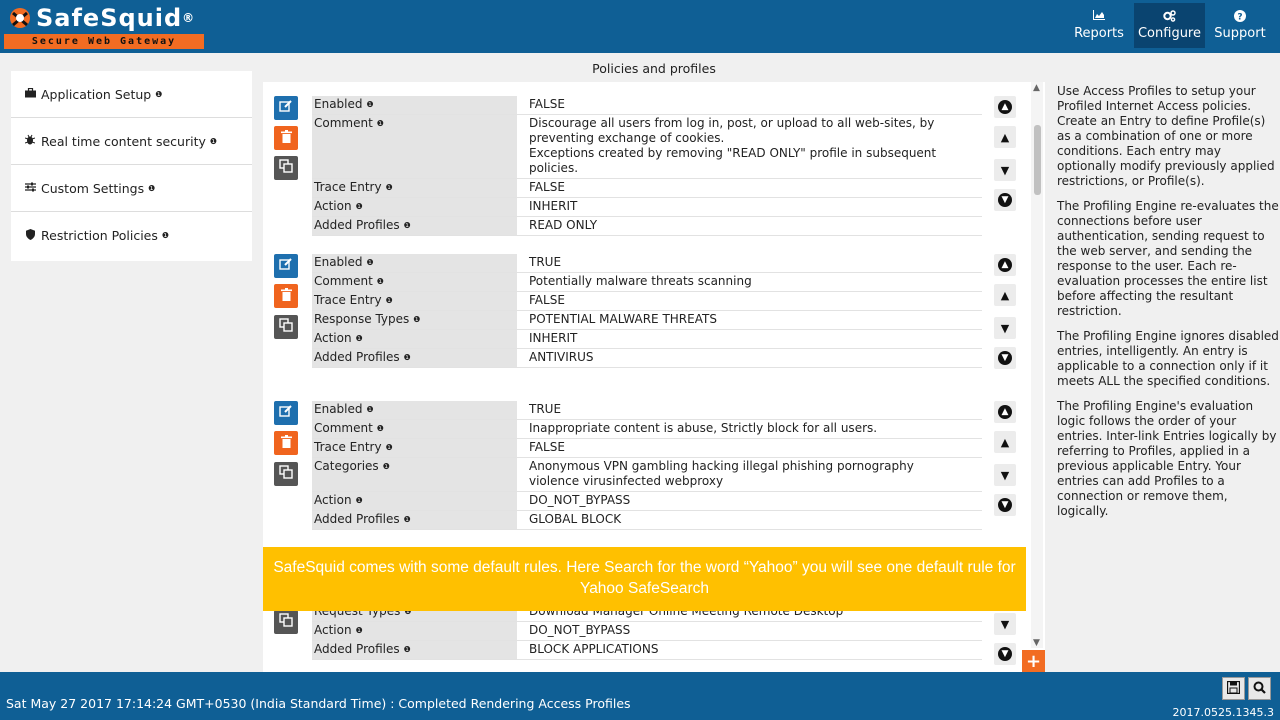 The image size is (1280, 720). Describe the element at coordinates (1037, 365) in the screenshot. I see `vertical-scrollbar: ▲ ▼` at that location.